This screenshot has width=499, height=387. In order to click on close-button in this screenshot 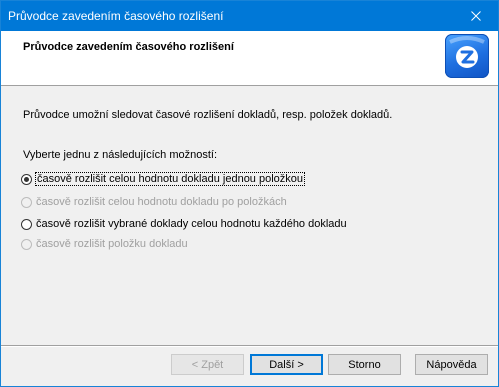, I will do `click(476, 16)`.